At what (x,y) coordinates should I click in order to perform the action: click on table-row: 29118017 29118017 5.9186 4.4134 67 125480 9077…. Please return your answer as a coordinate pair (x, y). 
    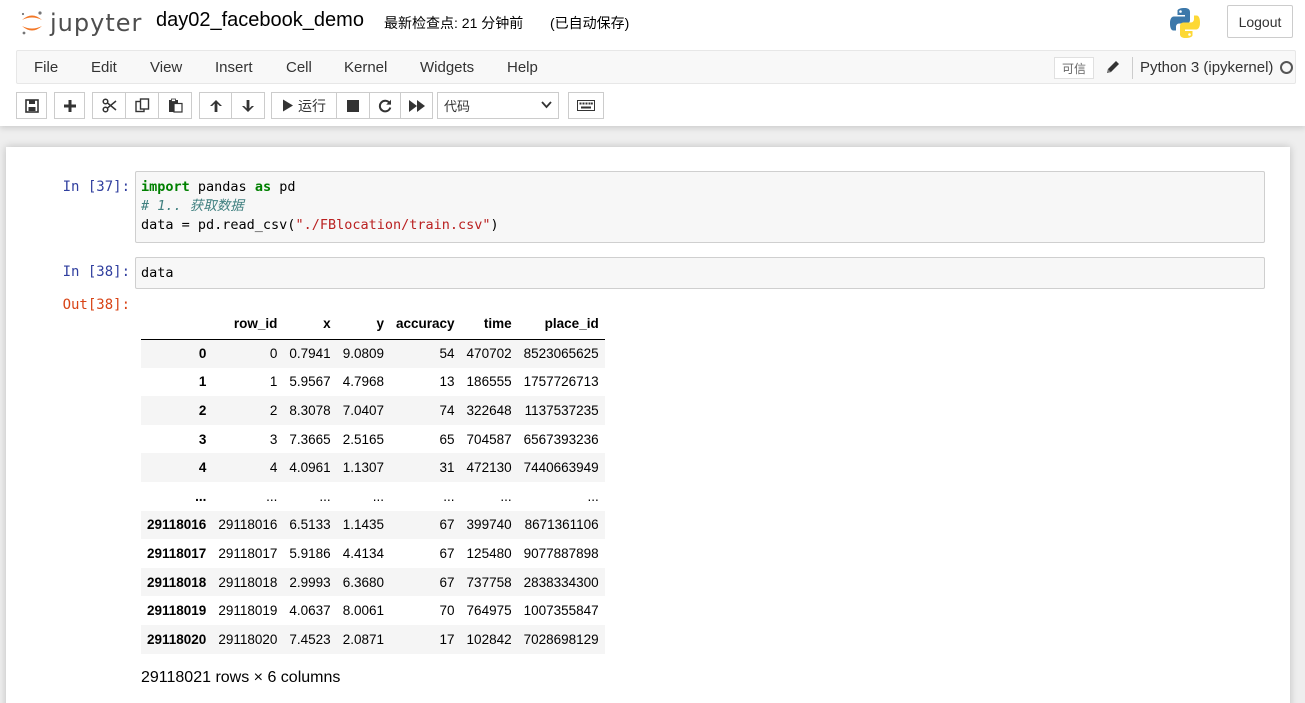
    Looking at the image, I should click on (373, 553).